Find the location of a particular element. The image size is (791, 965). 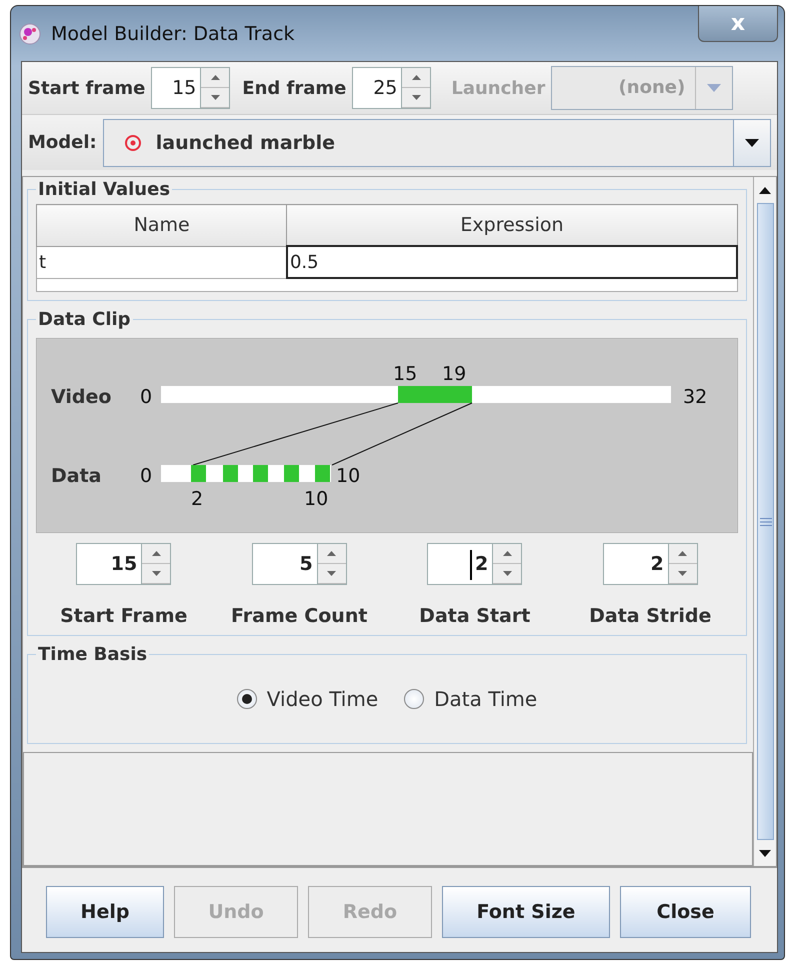

axis-value: 2 is located at coordinates (197, 499).